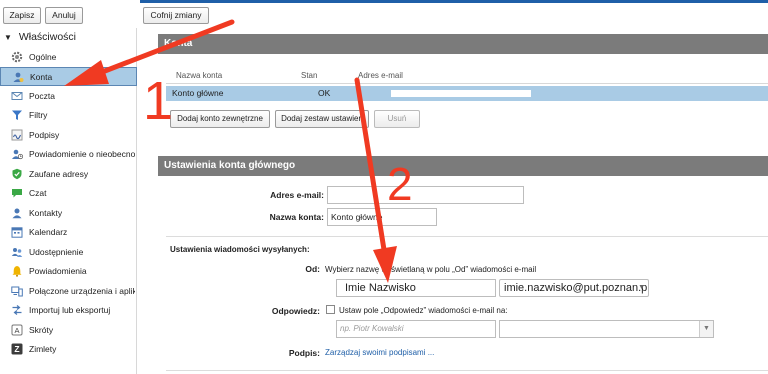  I want to click on sidebar-item-import-export: Importuj lub eksportuj, so click(68, 310).